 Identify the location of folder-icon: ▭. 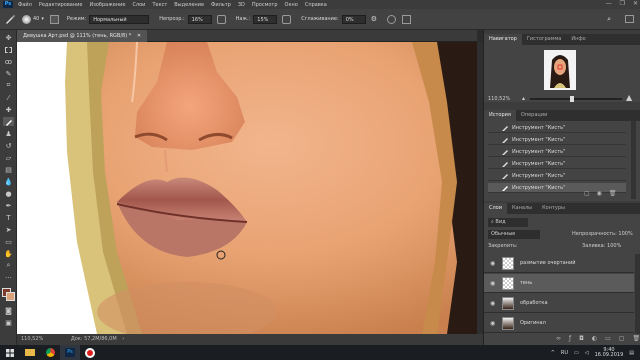
(608, 338).